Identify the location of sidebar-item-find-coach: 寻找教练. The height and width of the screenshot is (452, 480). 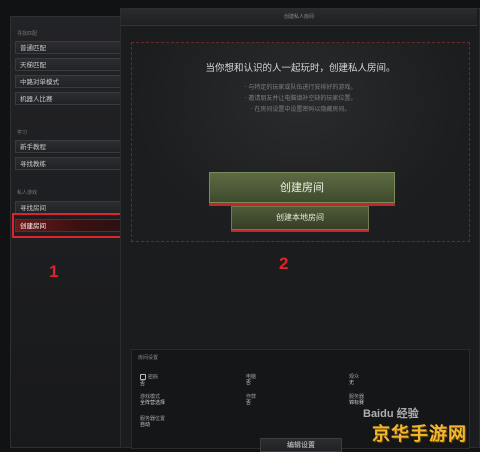
(69, 163).